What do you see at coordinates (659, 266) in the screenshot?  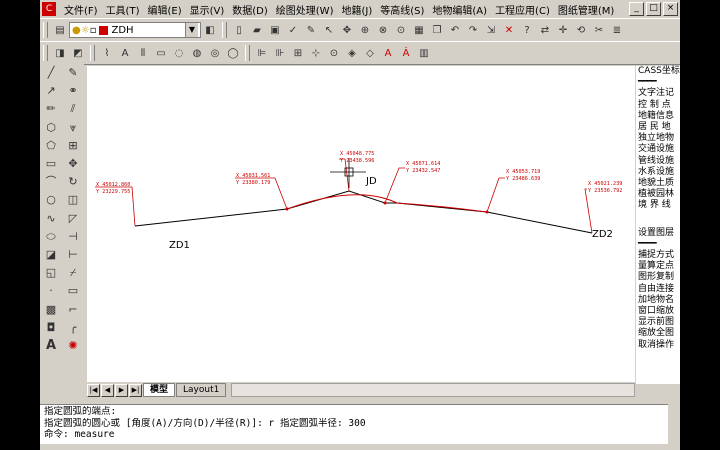 I see `screen-menu-item: 量算定点` at bounding box center [659, 266].